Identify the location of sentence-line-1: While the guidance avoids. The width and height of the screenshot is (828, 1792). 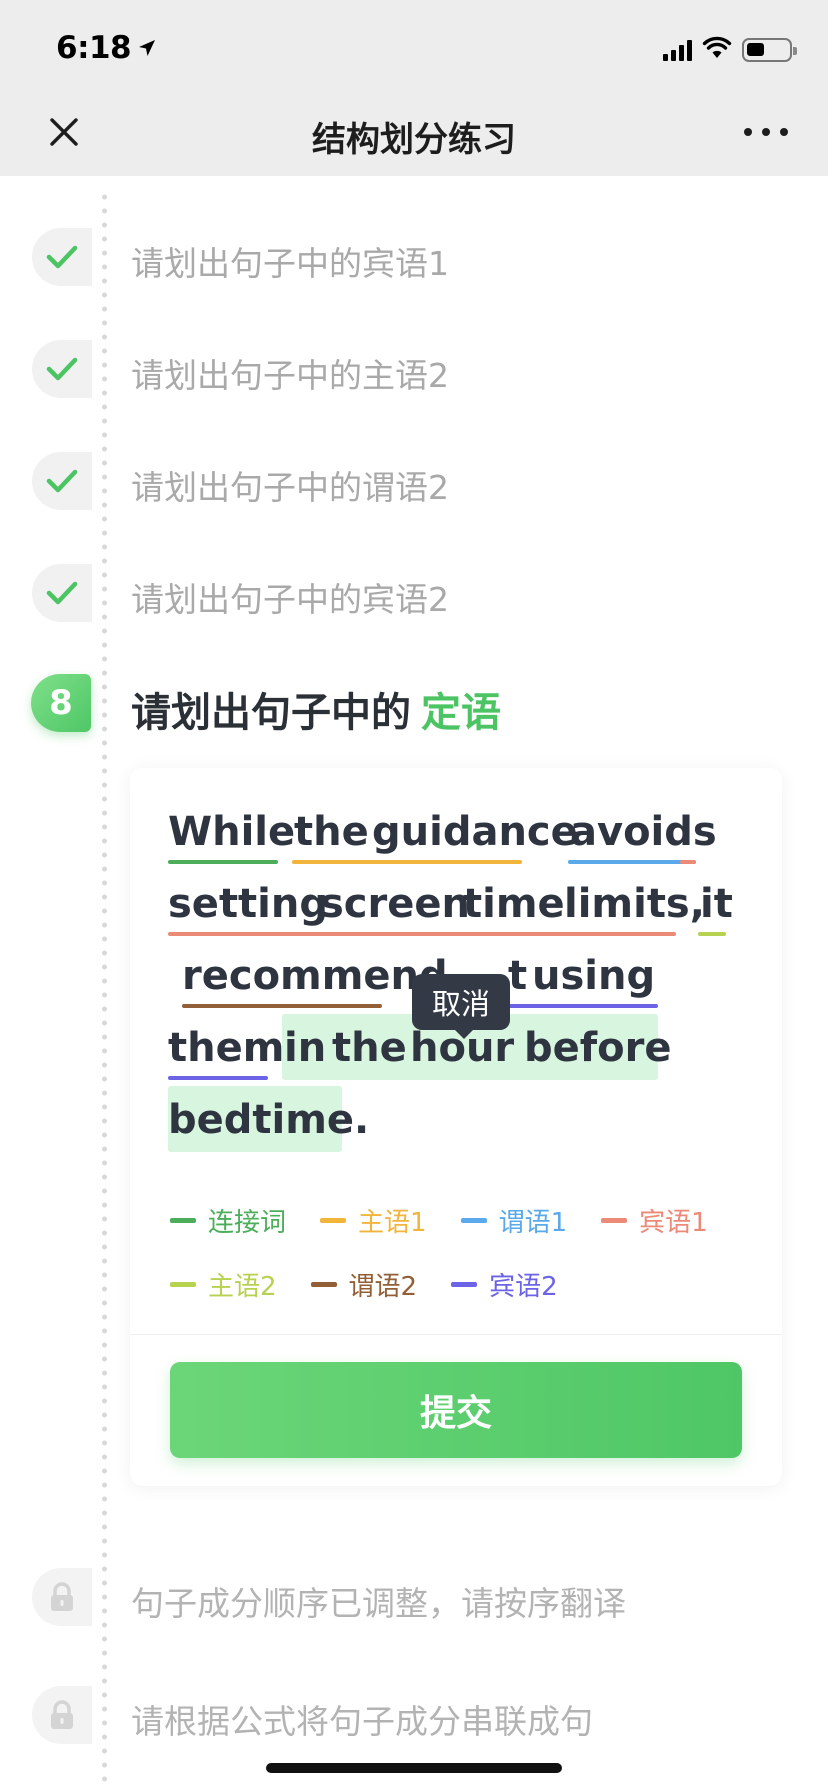
(463, 832).